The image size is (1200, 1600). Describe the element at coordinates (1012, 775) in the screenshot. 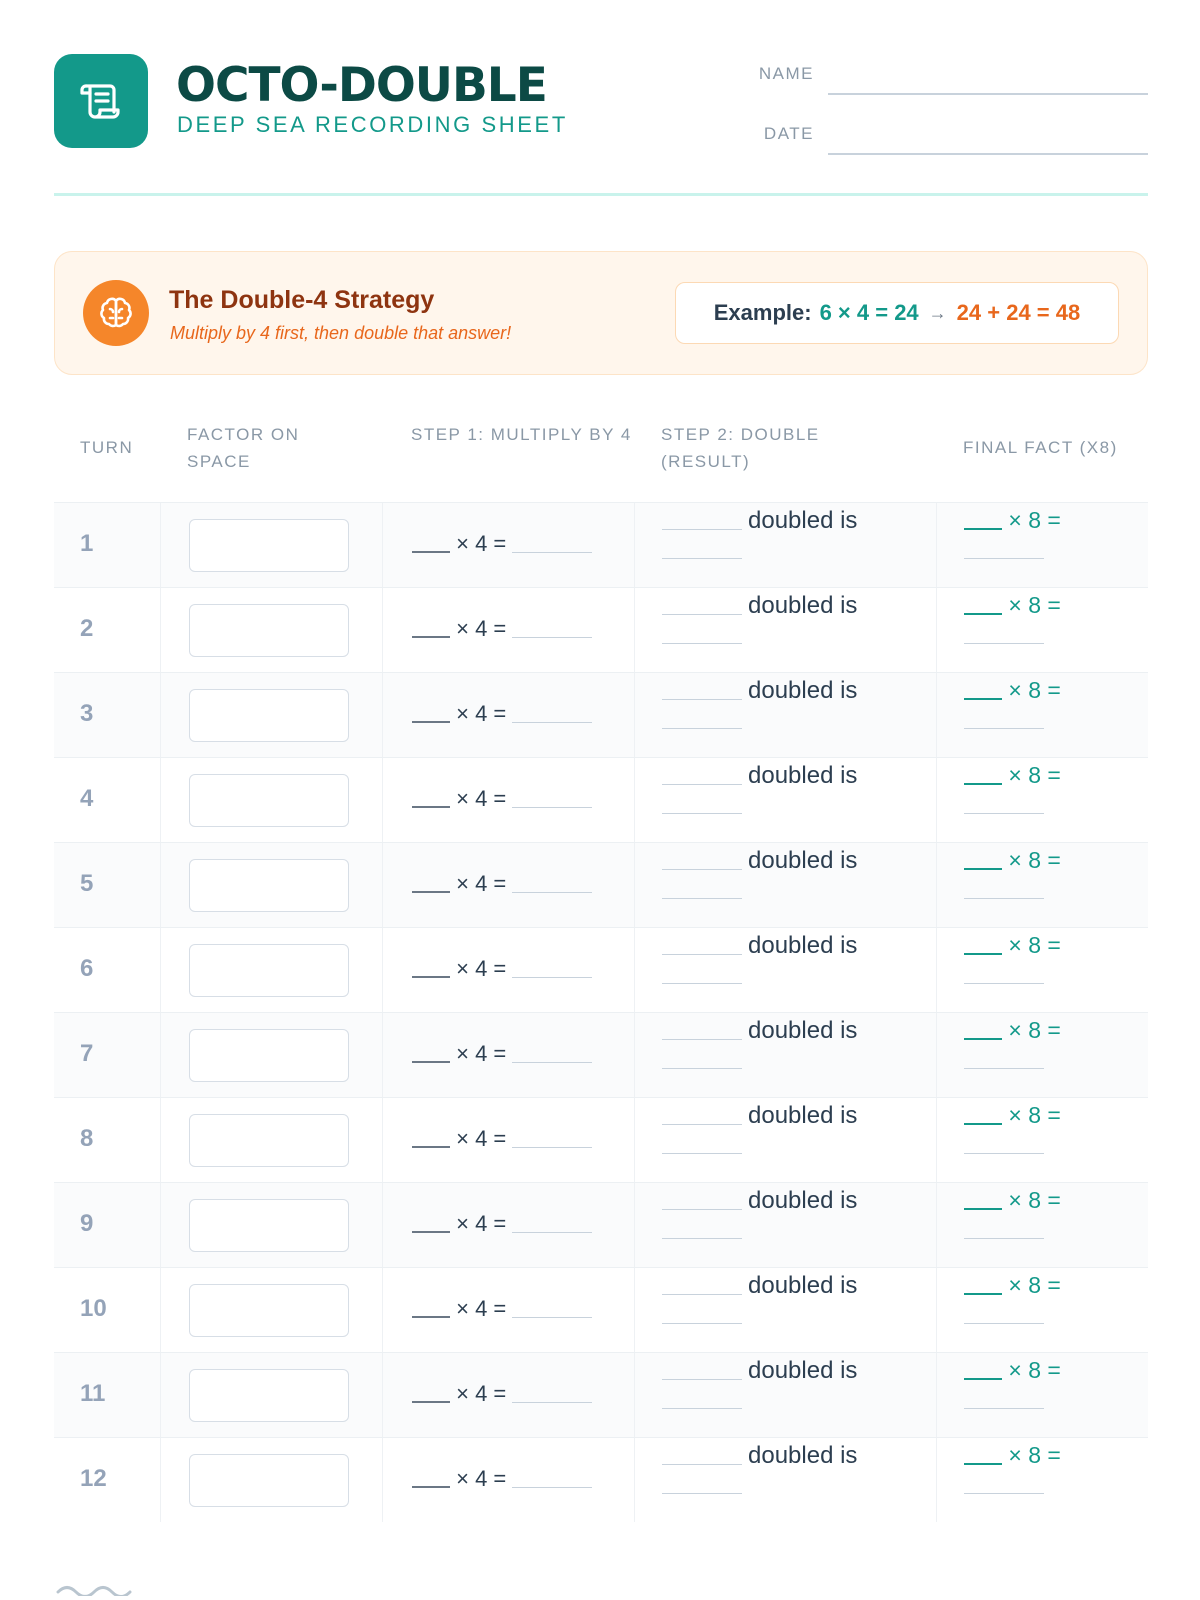

I see `final-equation: × 8 =` at that location.